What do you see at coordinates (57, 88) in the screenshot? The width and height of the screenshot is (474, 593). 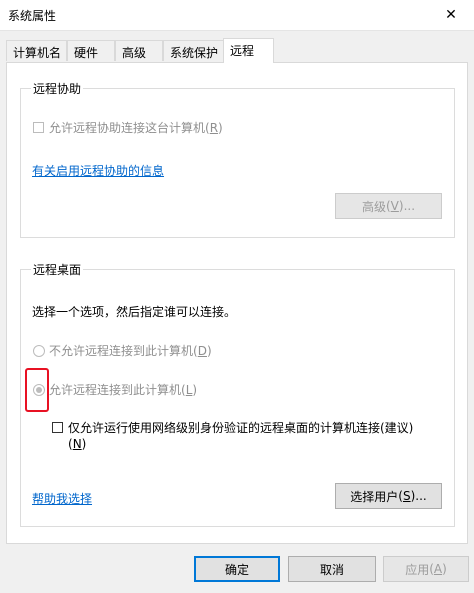 I see `remote-assistance-title: 远程协助` at bounding box center [57, 88].